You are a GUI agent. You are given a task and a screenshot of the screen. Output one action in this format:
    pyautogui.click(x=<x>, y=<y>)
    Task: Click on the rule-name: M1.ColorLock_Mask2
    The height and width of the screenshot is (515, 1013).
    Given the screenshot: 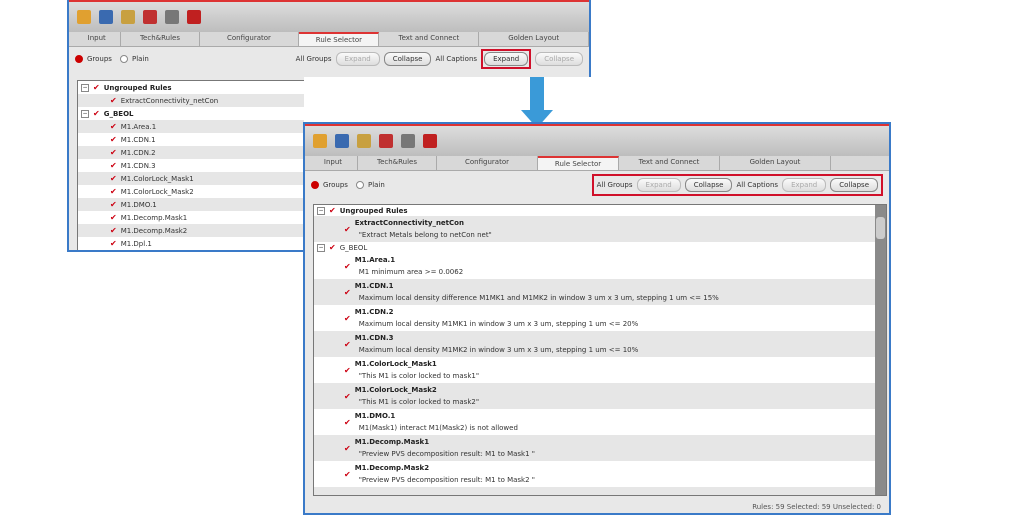 What is the action you would take?
    pyautogui.click(x=395, y=390)
    